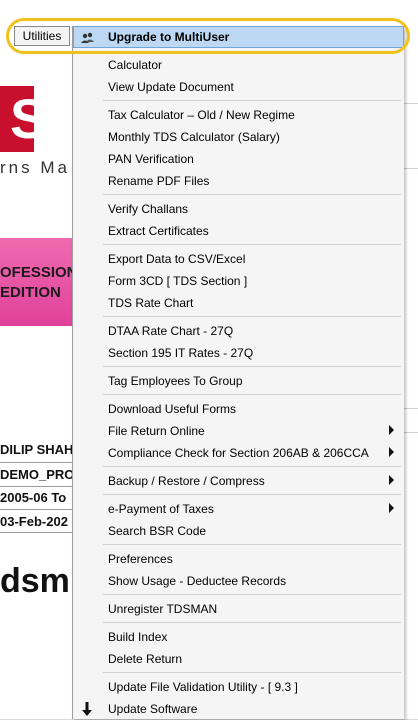 This screenshot has width=418, height=720. Describe the element at coordinates (161, 509) in the screenshot. I see `menu-item-label: e-Payment of Taxes` at that location.